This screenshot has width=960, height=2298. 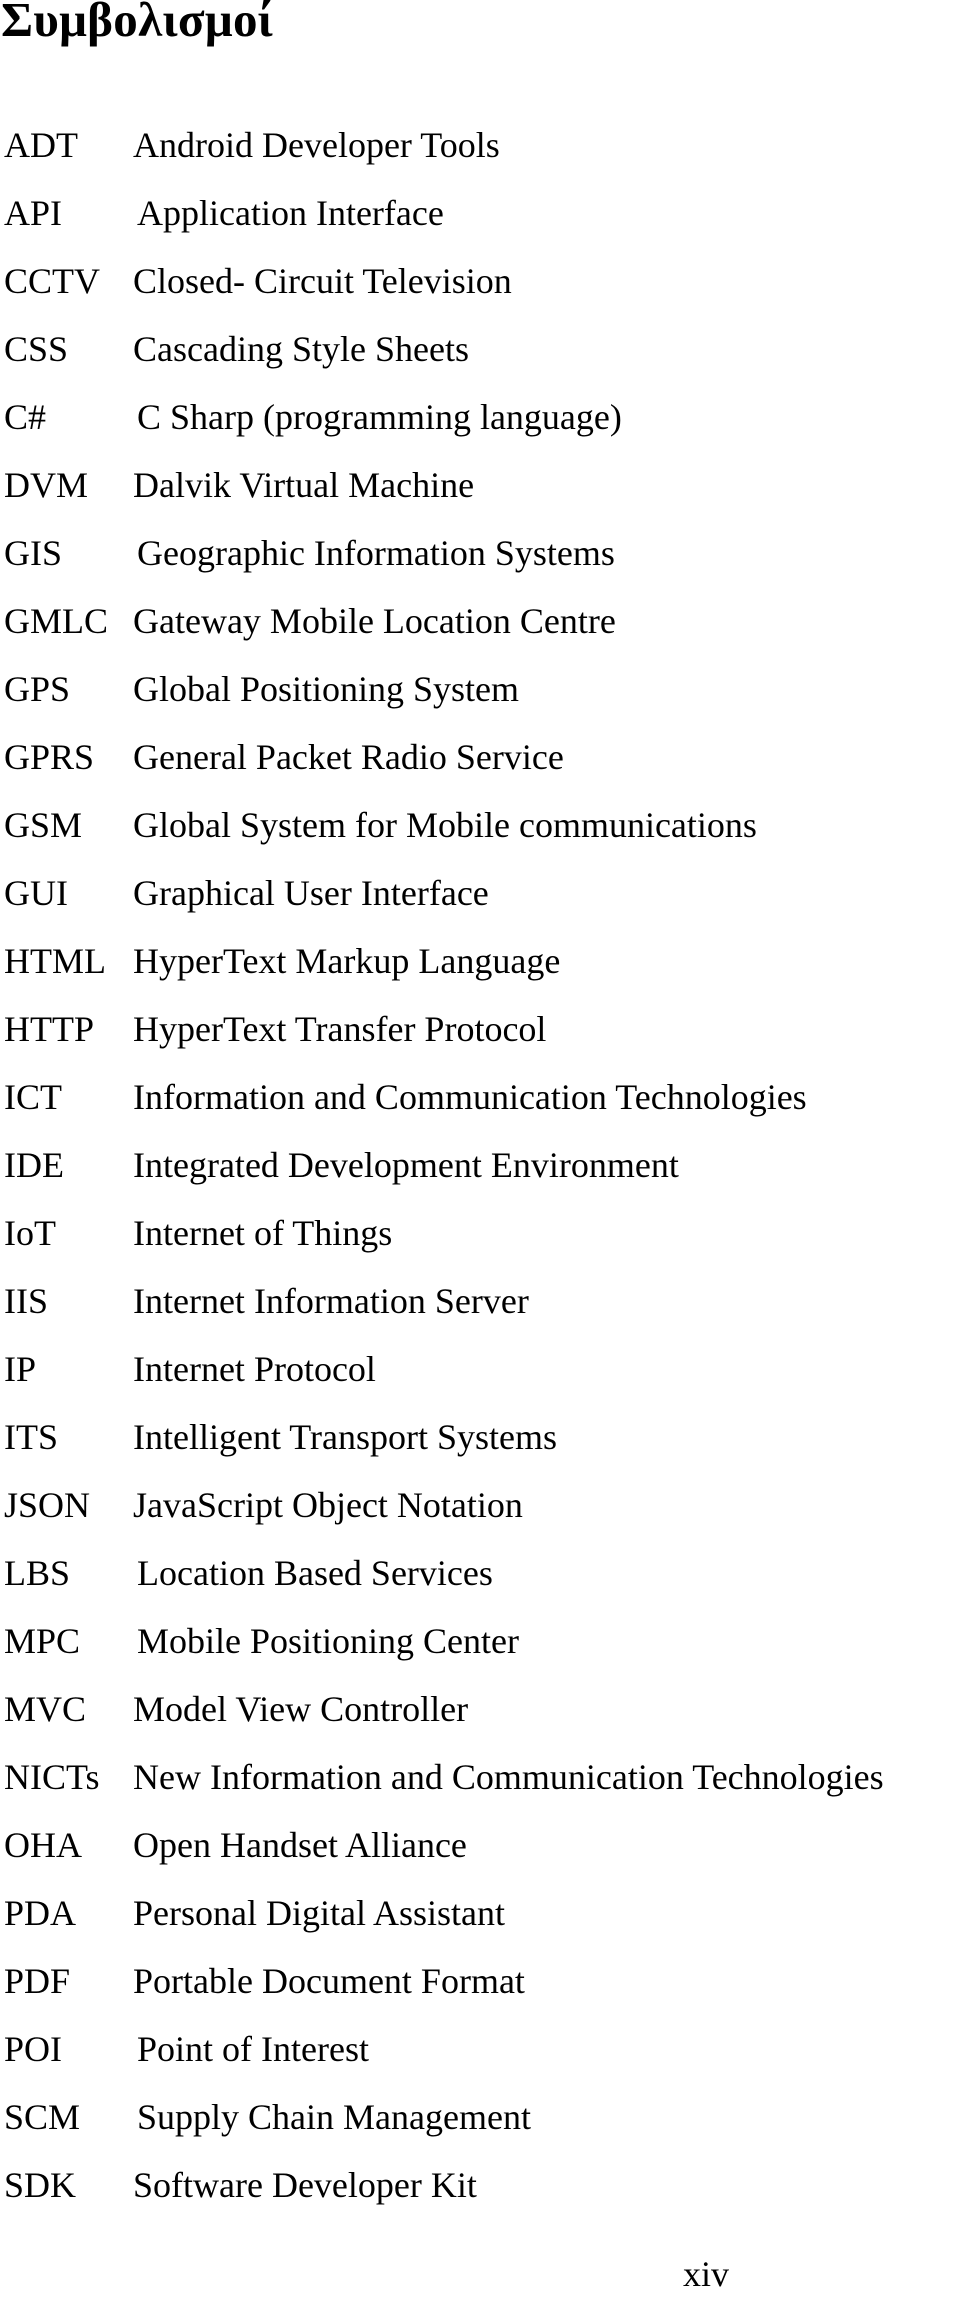 What do you see at coordinates (326, 689) in the screenshot?
I see `abbreviation-definition: Global Positioning System` at bounding box center [326, 689].